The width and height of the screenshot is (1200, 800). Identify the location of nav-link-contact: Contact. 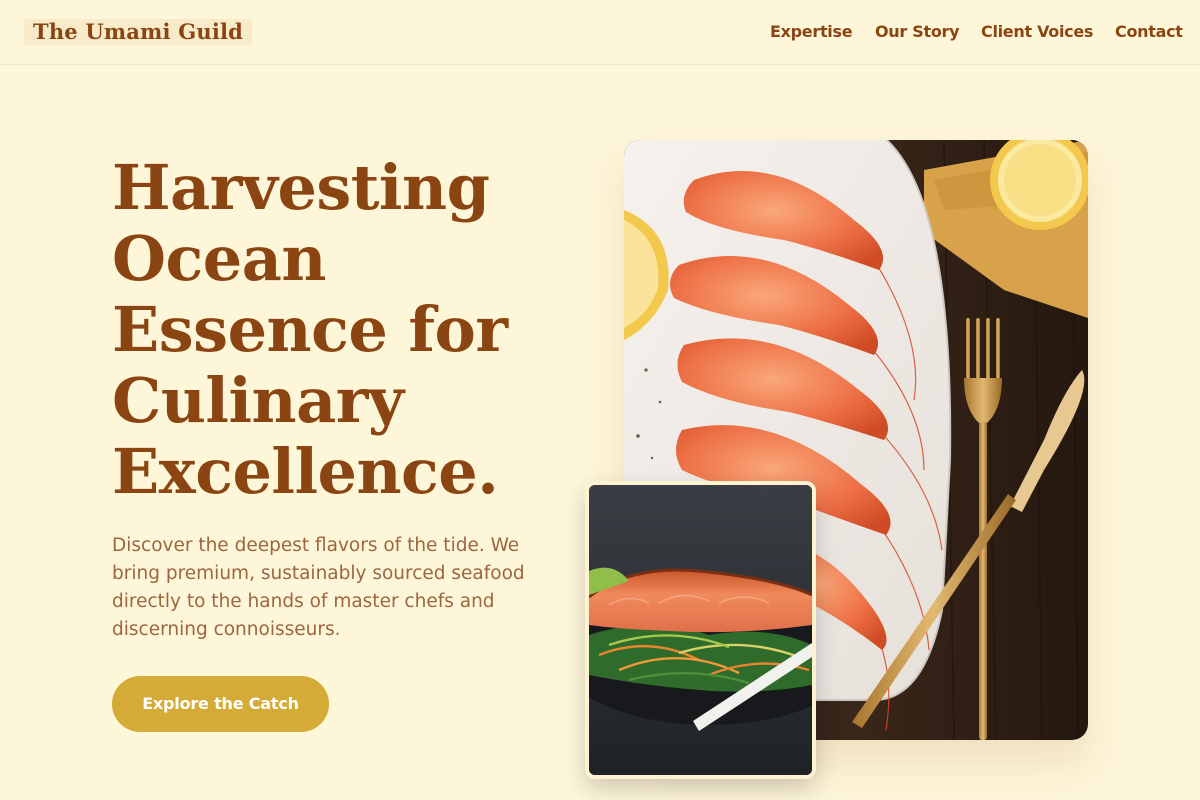
(1149, 32).